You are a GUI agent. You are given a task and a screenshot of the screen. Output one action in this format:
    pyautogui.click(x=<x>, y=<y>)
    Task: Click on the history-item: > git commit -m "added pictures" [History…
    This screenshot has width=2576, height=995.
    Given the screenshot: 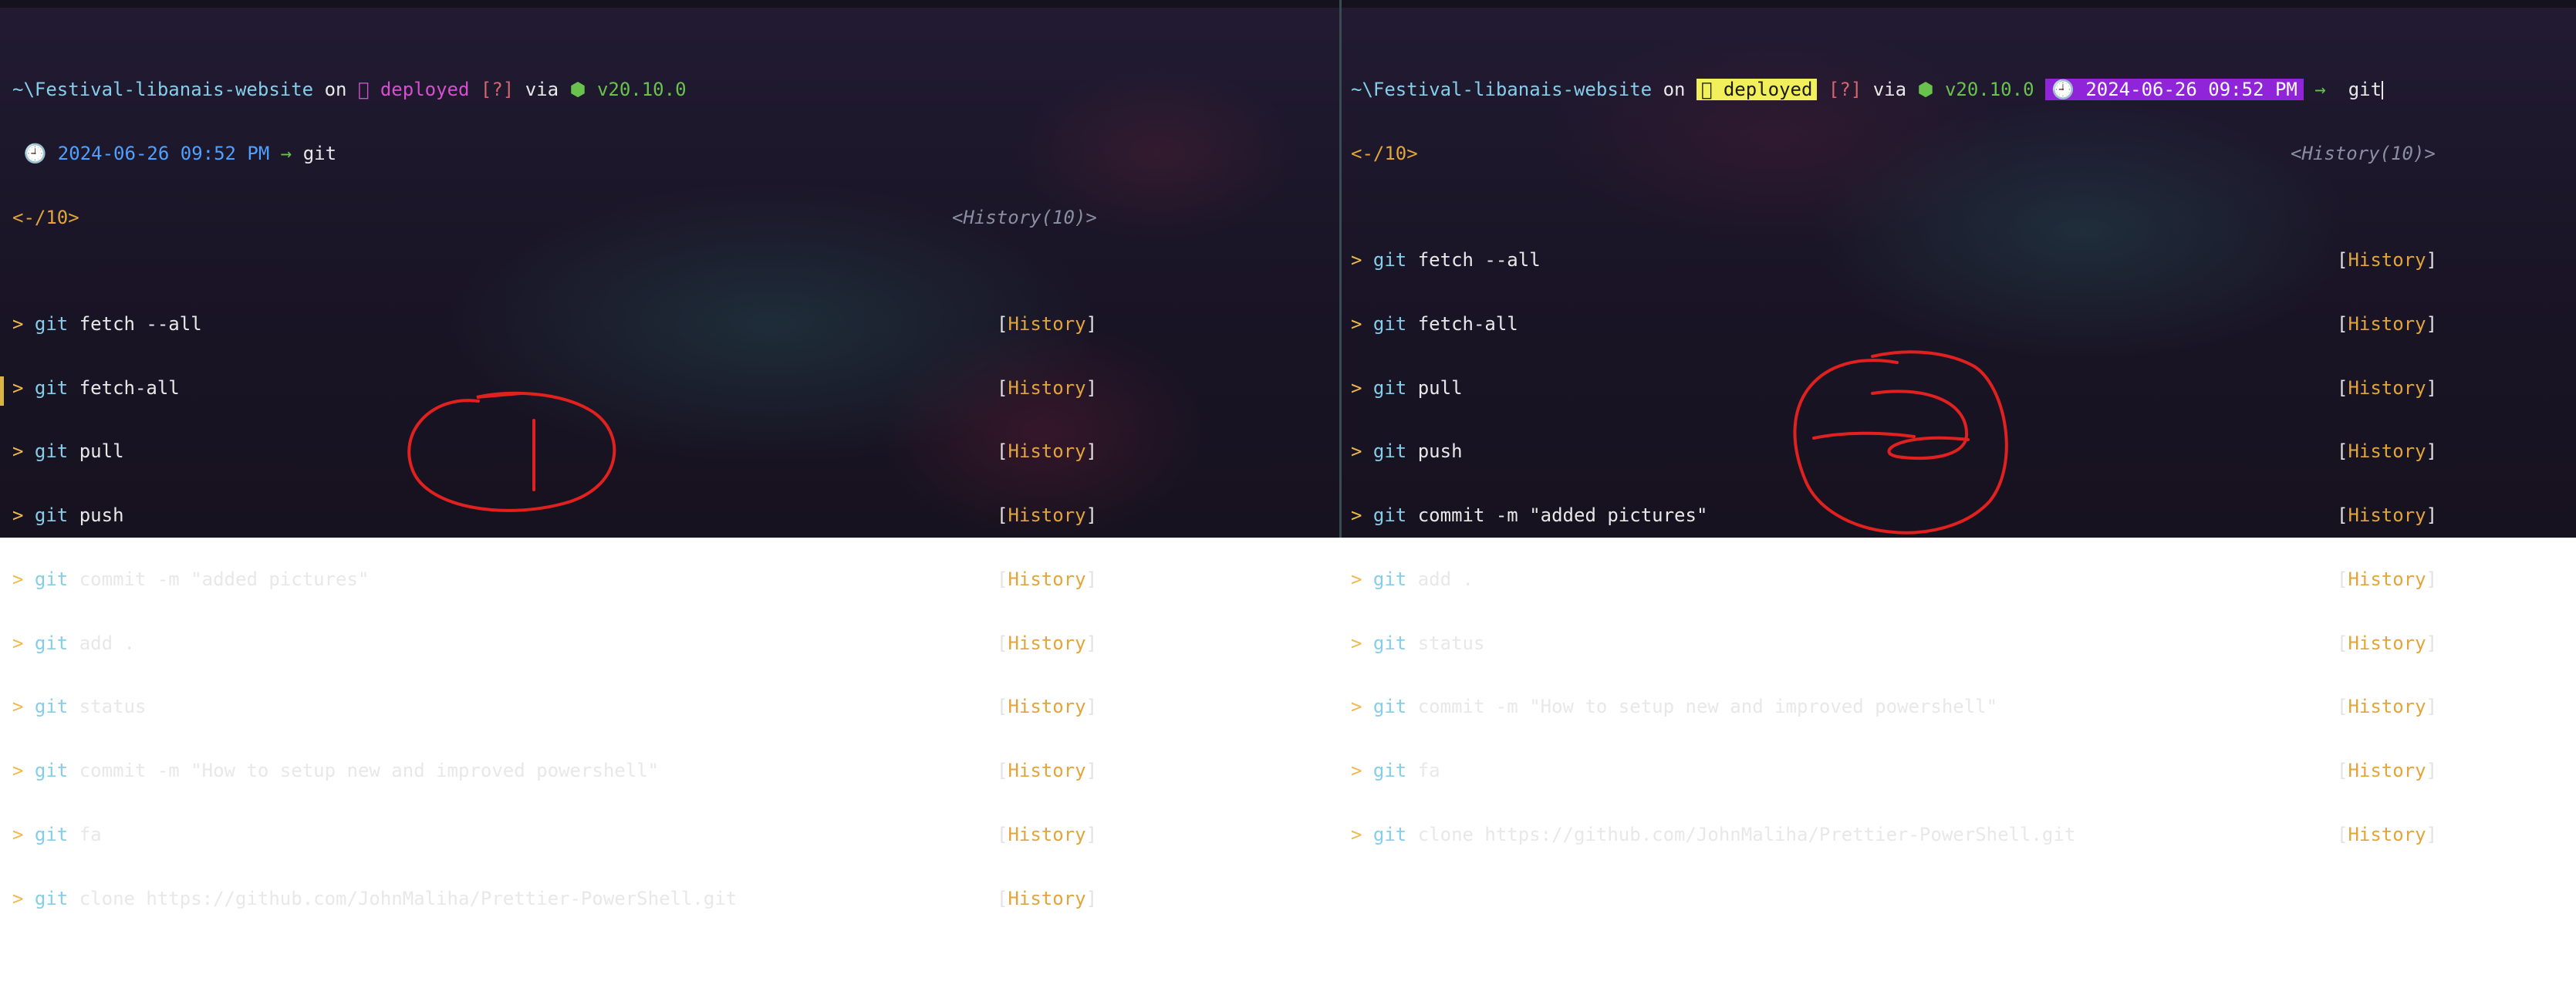 What is the action you would take?
    pyautogui.click(x=554, y=580)
    